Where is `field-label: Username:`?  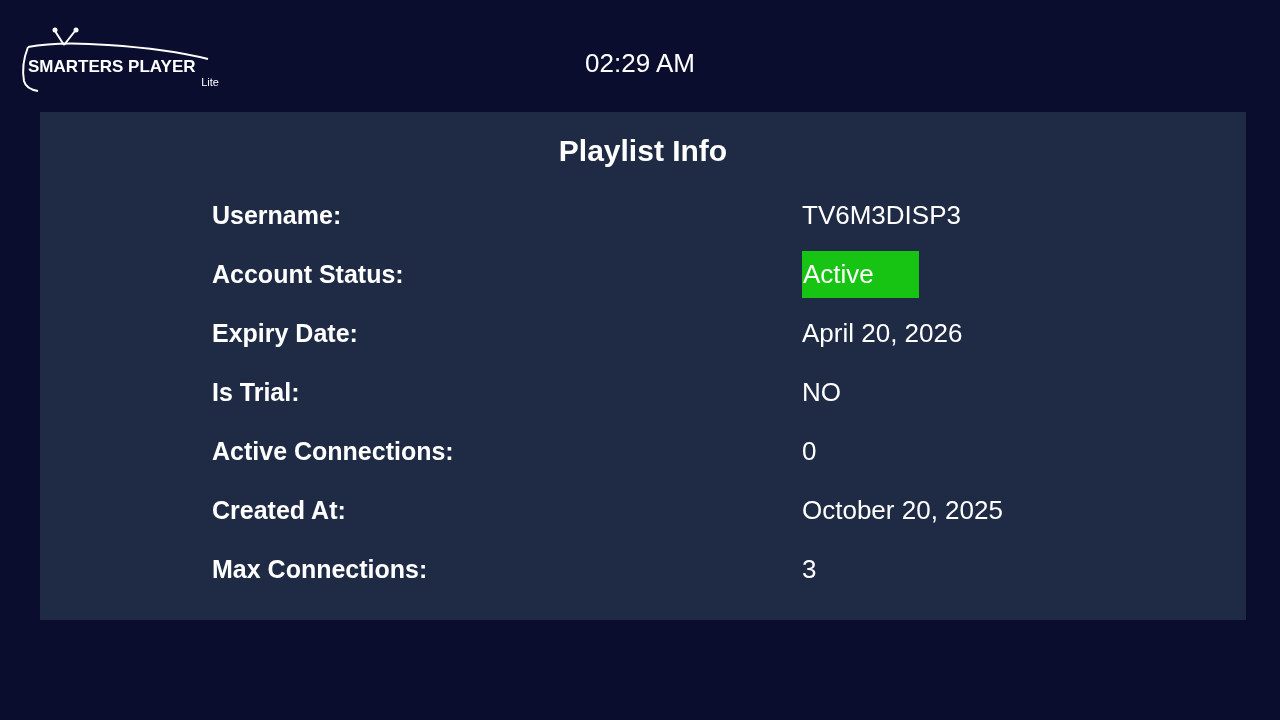 field-label: Username: is located at coordinates (277, 215).